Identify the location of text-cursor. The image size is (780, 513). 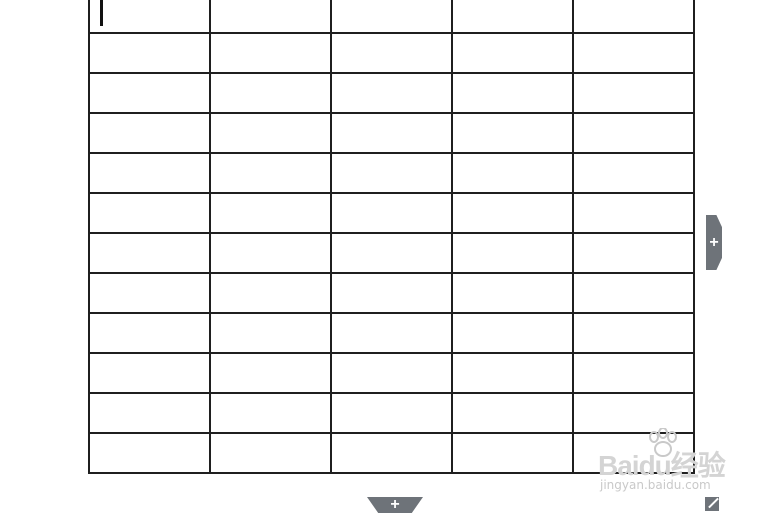
(101, 13).